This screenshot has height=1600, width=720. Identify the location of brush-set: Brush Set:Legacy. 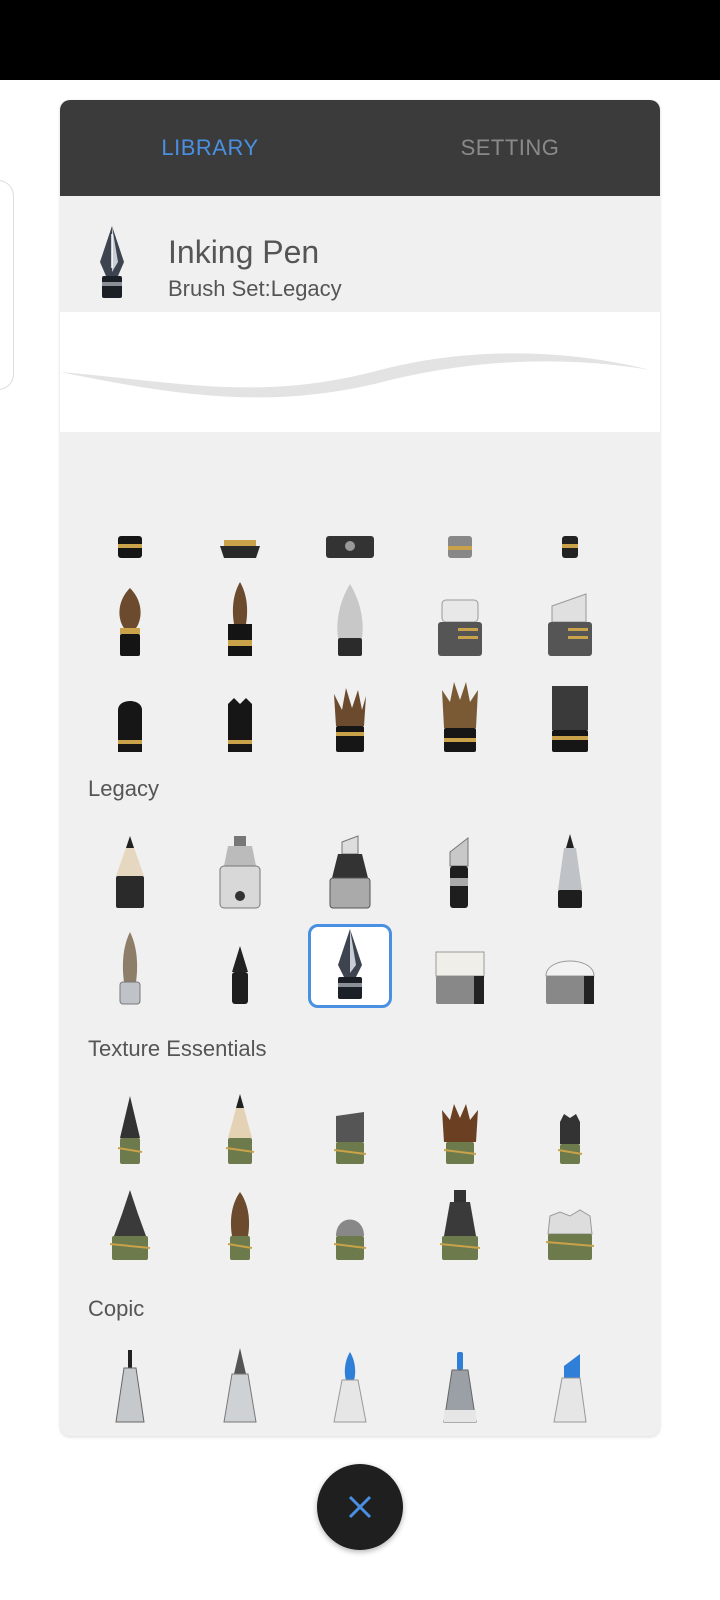
(255, 288).